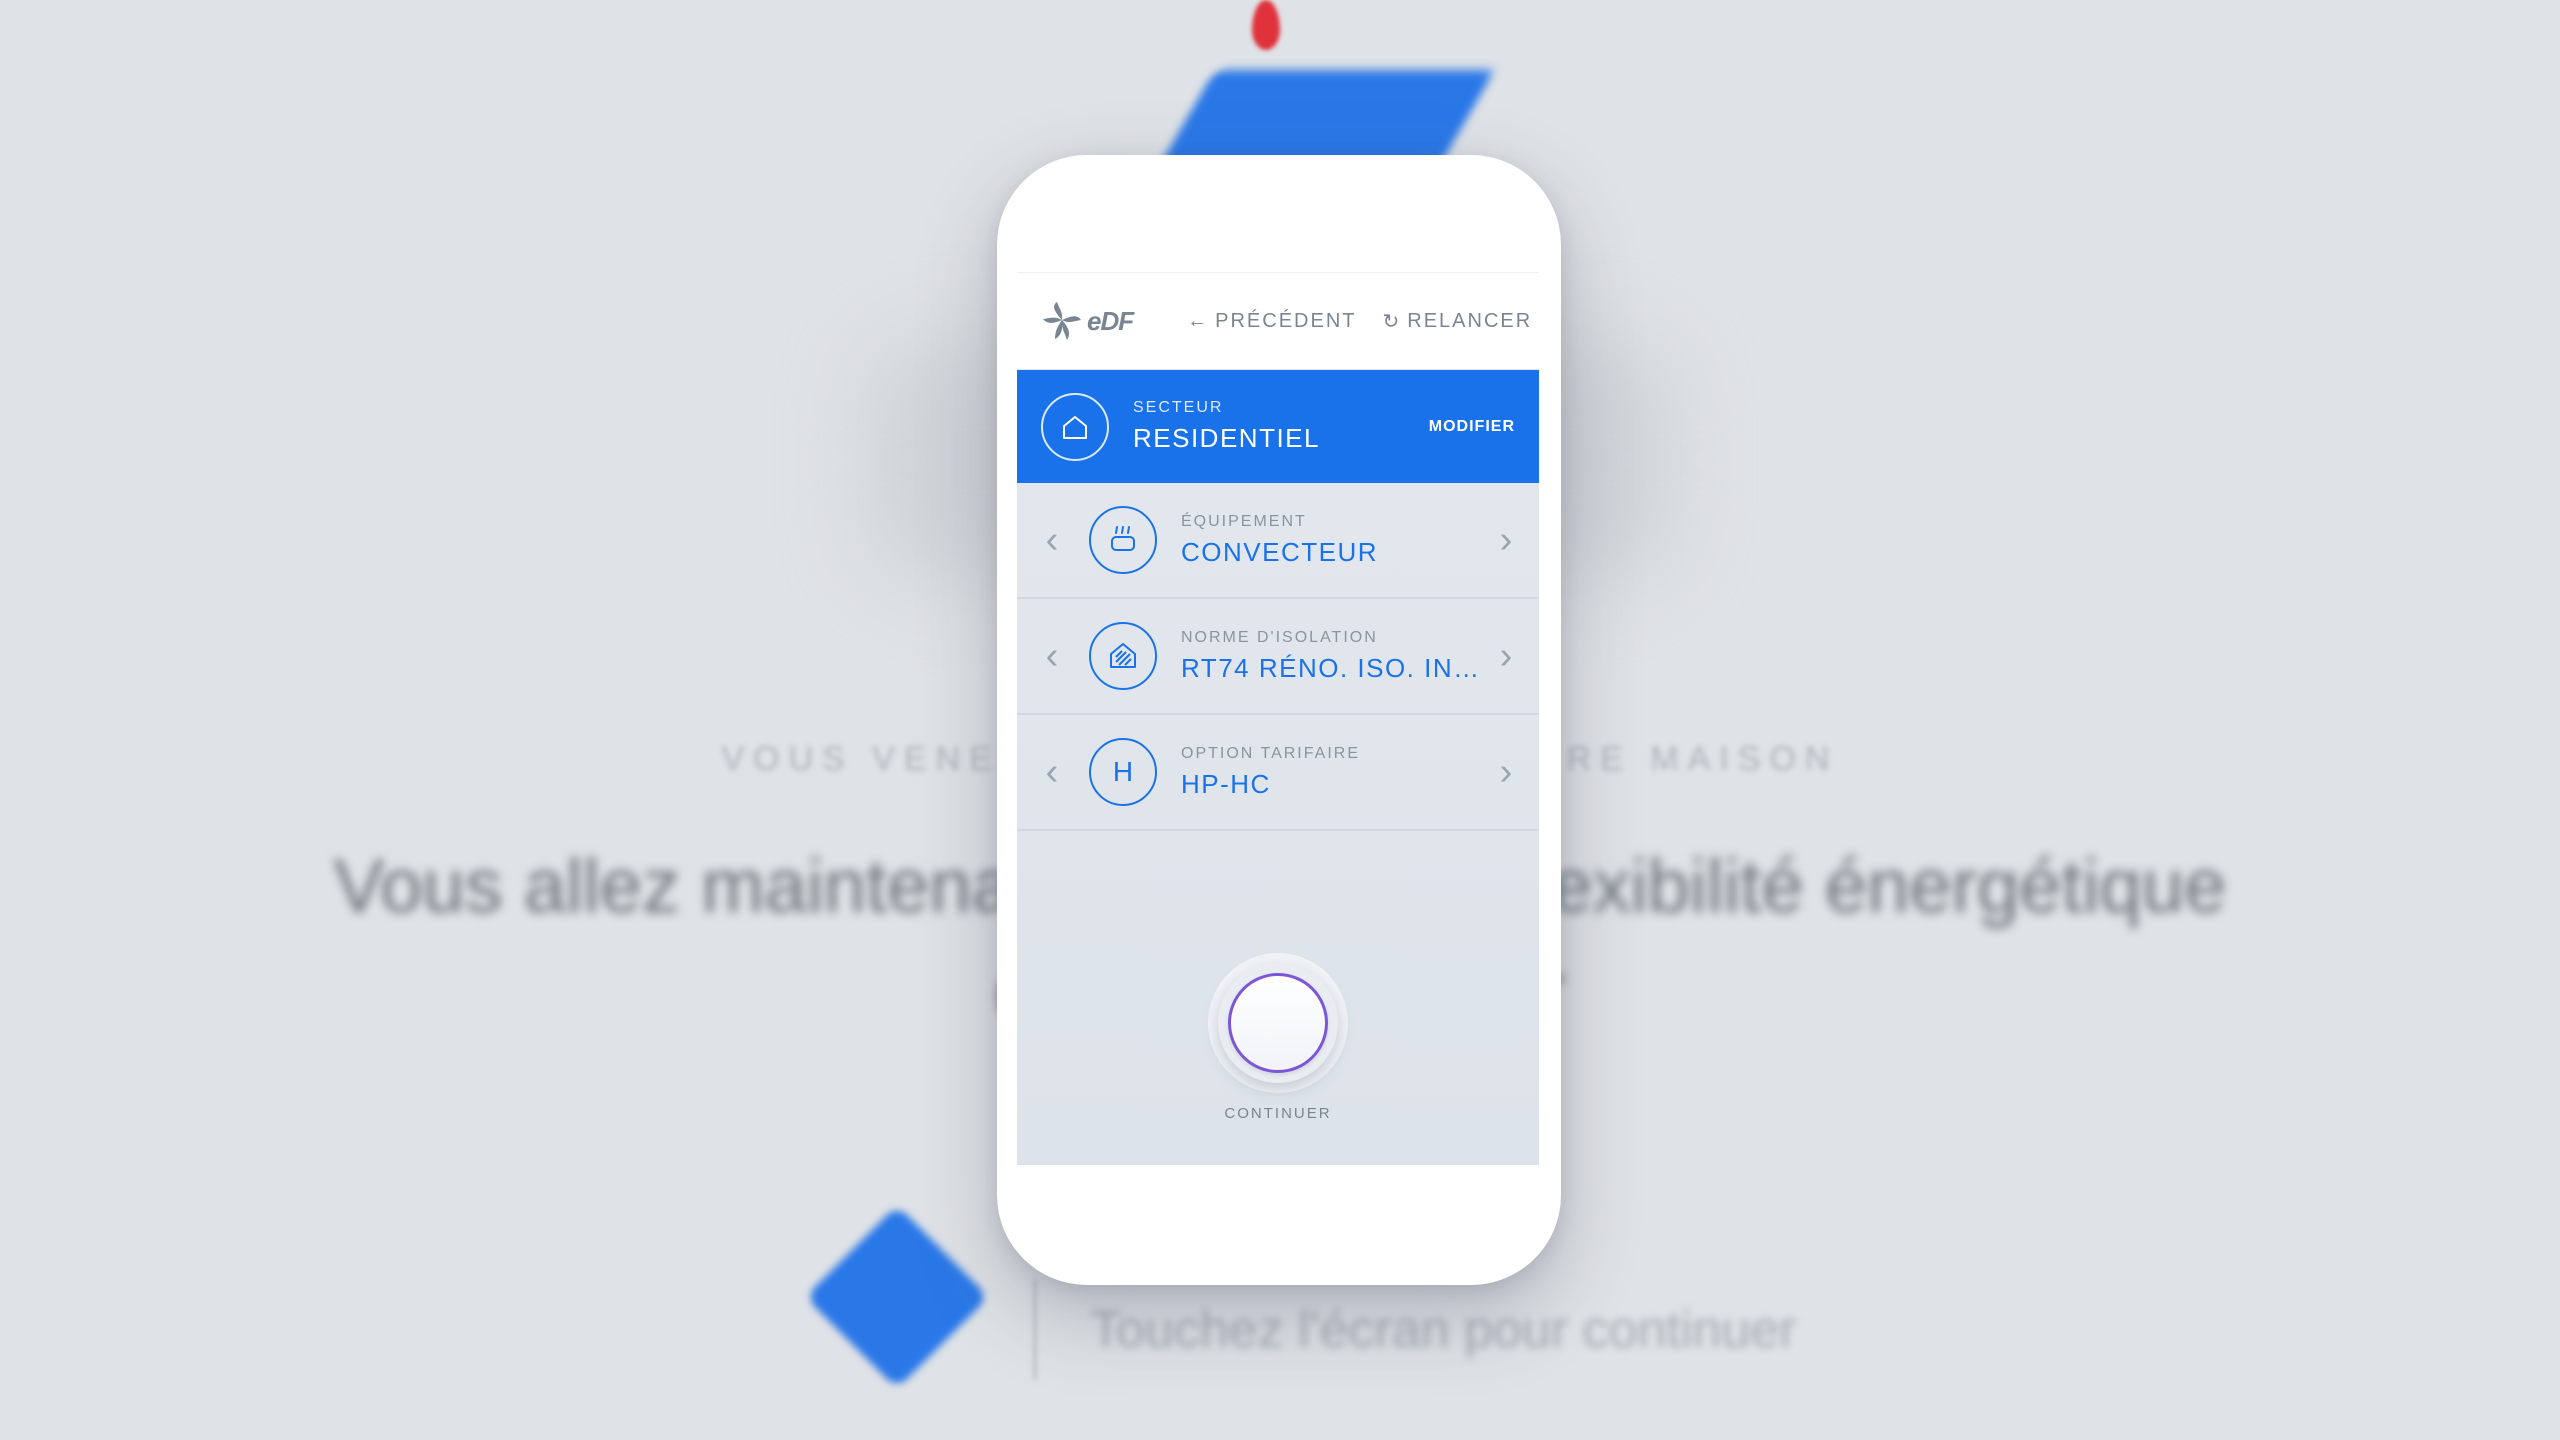 This screenshot has width=2560, height=1440. What do you see at coordinates (1280, 551) in the screenshot?
I see `equipment-value: CONVECTEUR` at bounding box center [1280, 551].